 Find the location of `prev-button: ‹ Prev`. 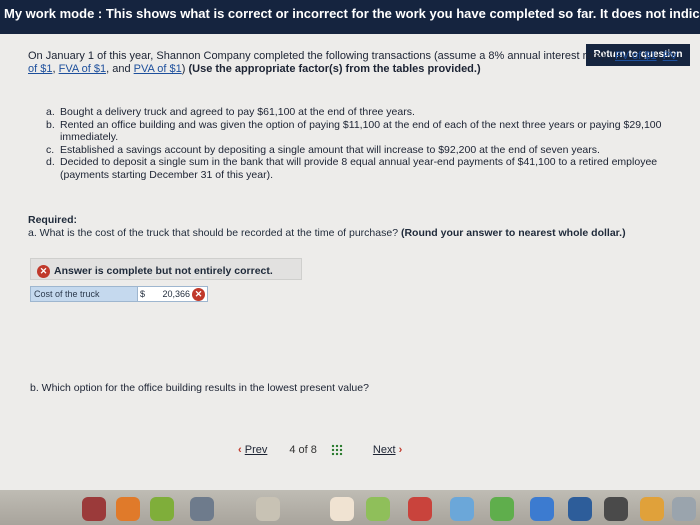

prev-button: ‹ Prev is located at coordinates (252, 450).